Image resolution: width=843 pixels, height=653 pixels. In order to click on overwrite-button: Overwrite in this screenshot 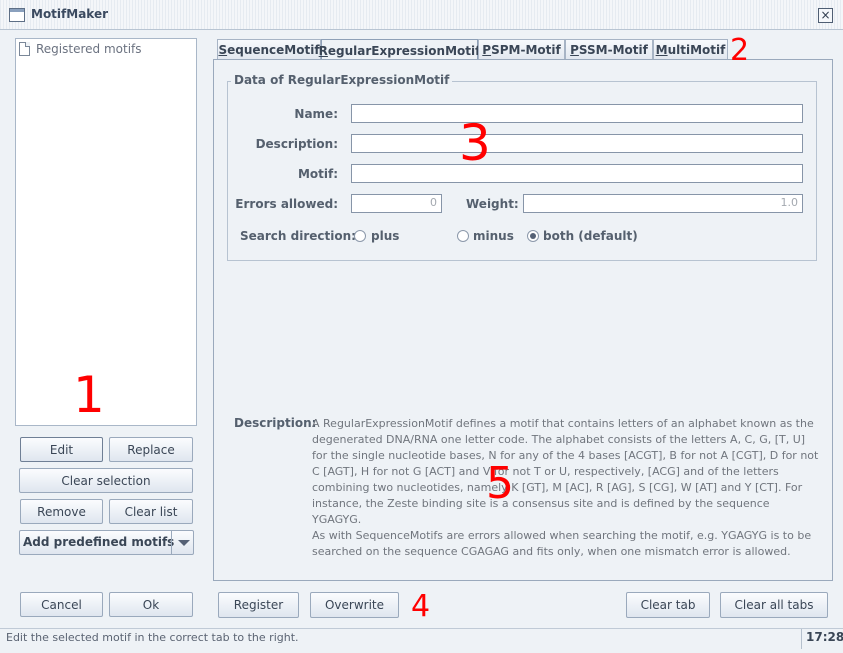, I will do `click(354, 605)`.